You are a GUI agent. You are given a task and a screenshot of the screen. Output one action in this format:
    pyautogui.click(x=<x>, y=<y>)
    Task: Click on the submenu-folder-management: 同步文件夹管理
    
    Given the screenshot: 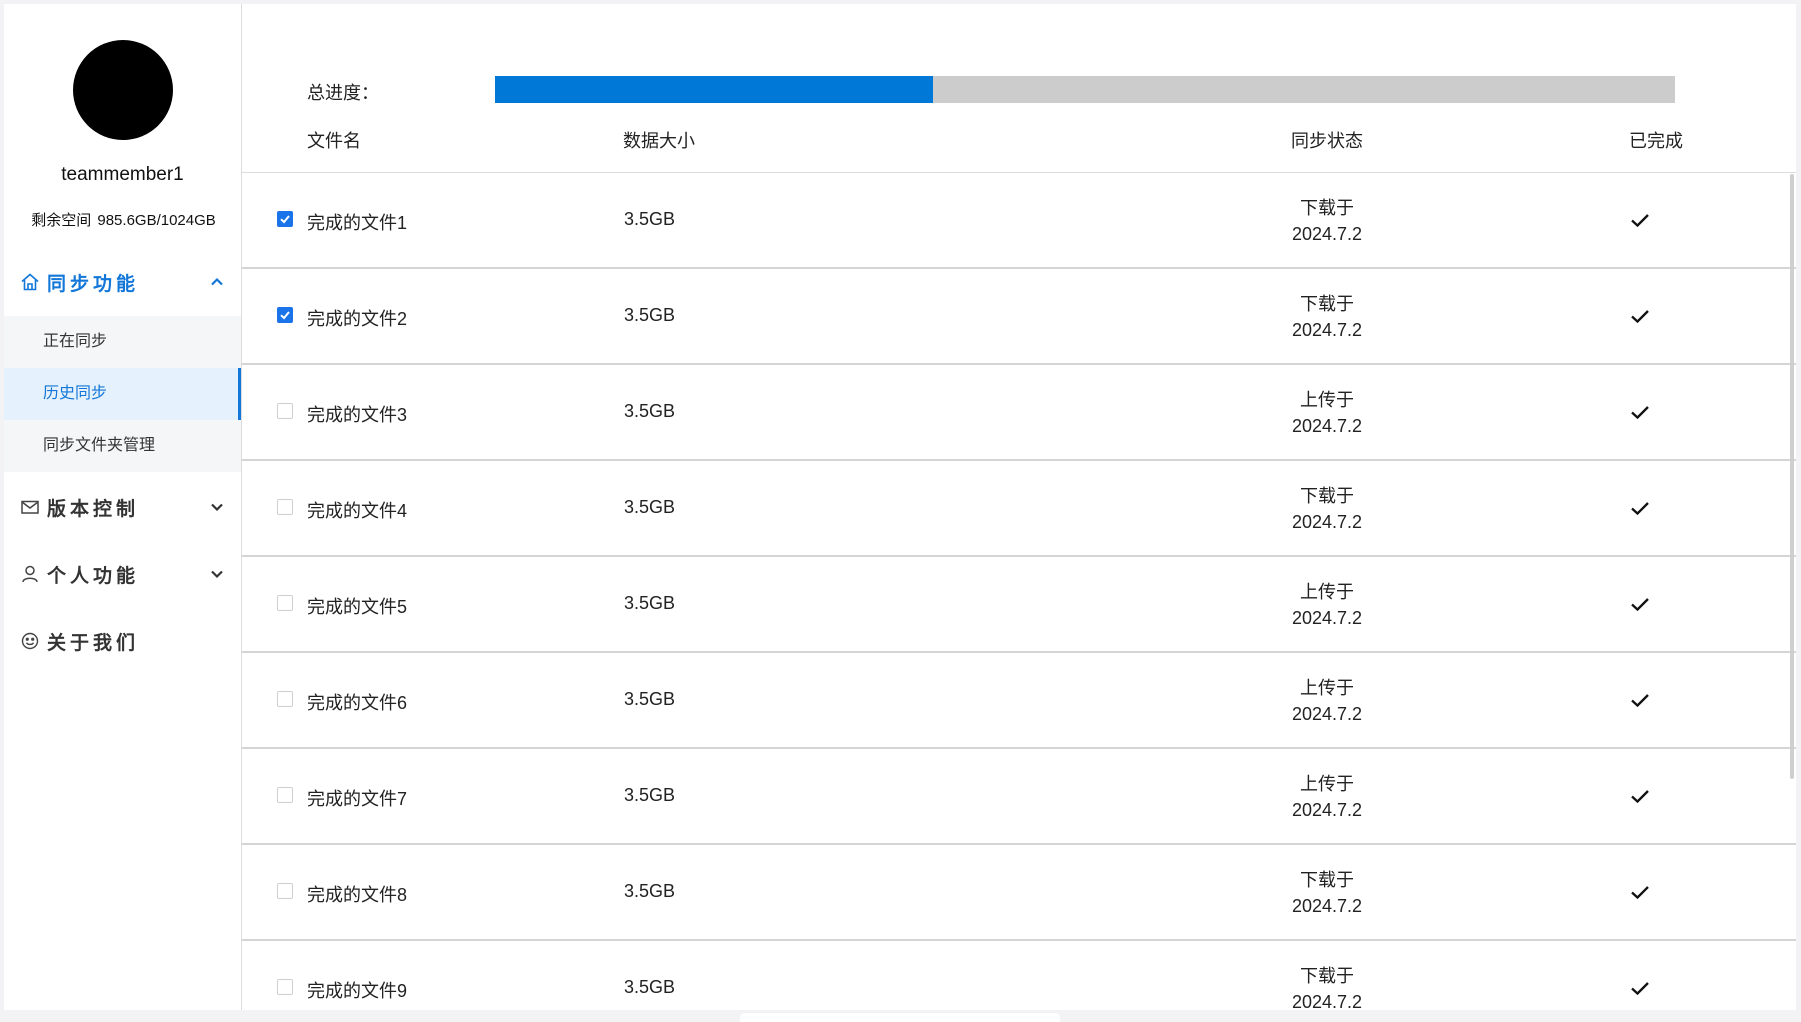 What is the action you would take?
    pyautogui.click(x=122, y=446)
    